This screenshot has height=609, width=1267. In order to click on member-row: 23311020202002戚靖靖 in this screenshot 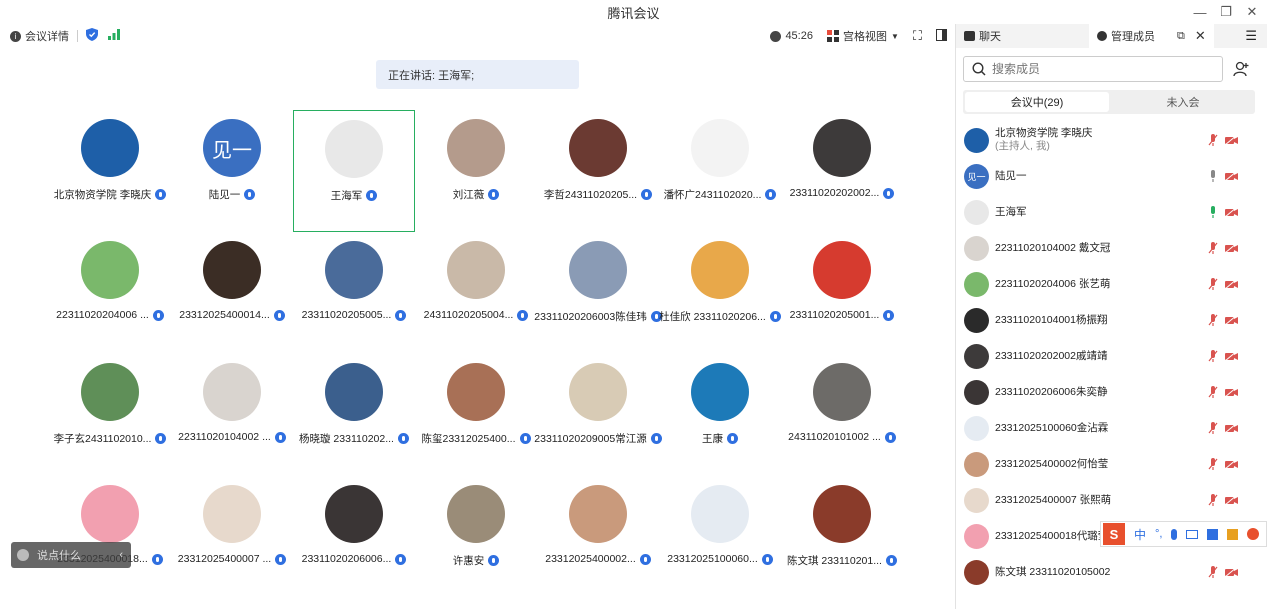, I will do `click(1111, 356)`.